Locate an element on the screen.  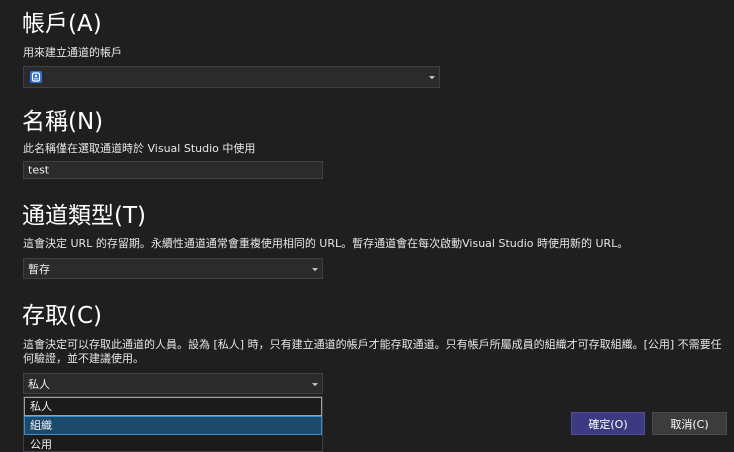
access-heading: 存取(C) is located at coordinates (62, 316).